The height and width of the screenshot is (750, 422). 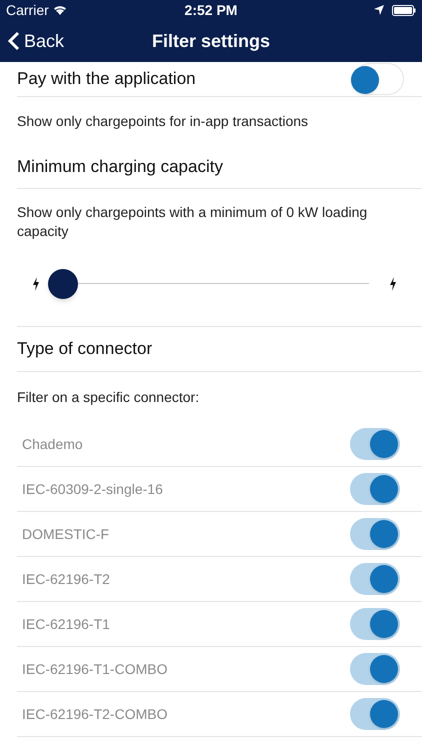 What do you see at coordinates (66, 624) in the screenshot?
I see `connector-label: IEC-62196-T1` at bounding box center [66, 624].